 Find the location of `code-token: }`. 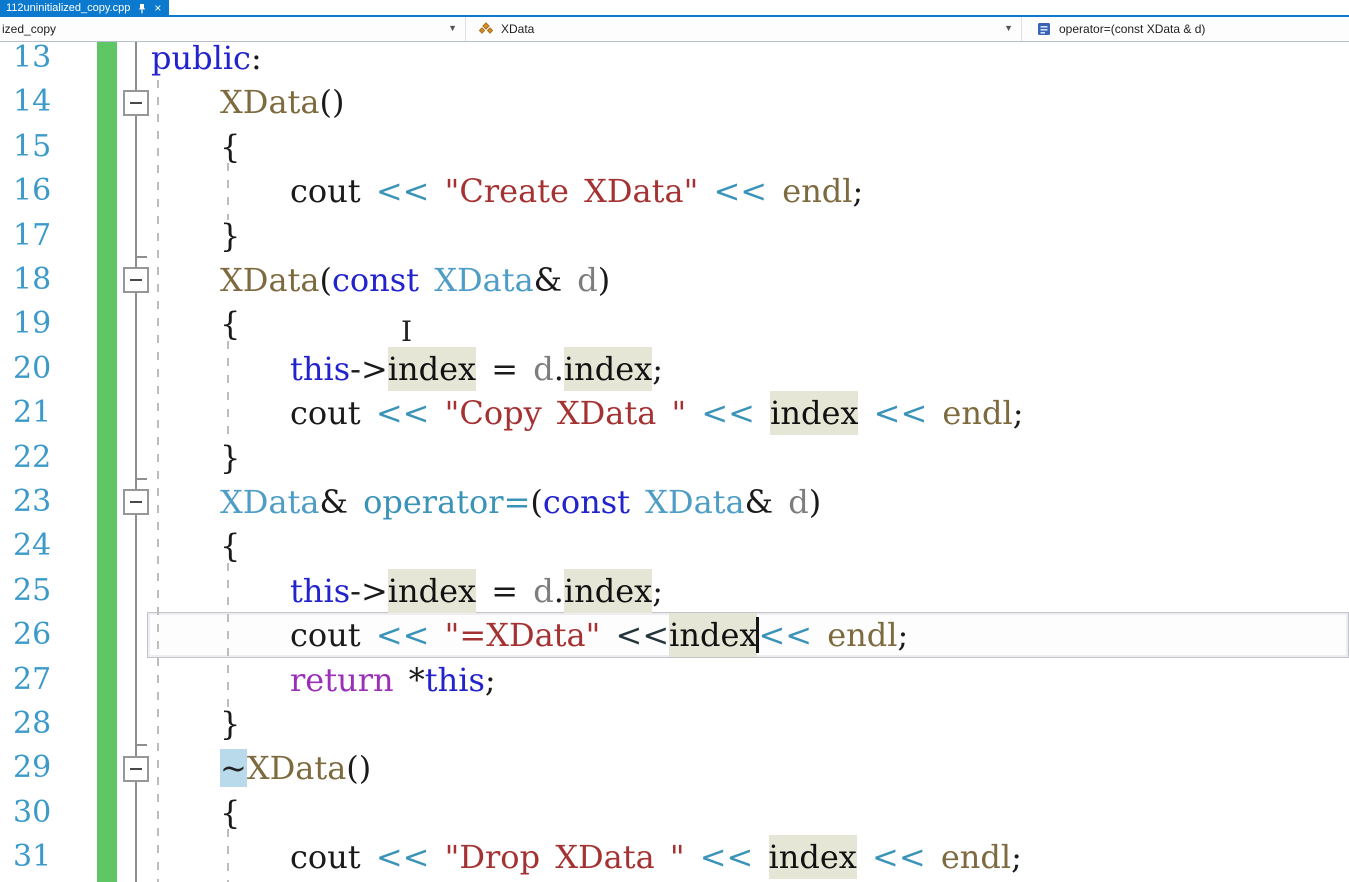

code-token: } is located at coordinates (230, 724).